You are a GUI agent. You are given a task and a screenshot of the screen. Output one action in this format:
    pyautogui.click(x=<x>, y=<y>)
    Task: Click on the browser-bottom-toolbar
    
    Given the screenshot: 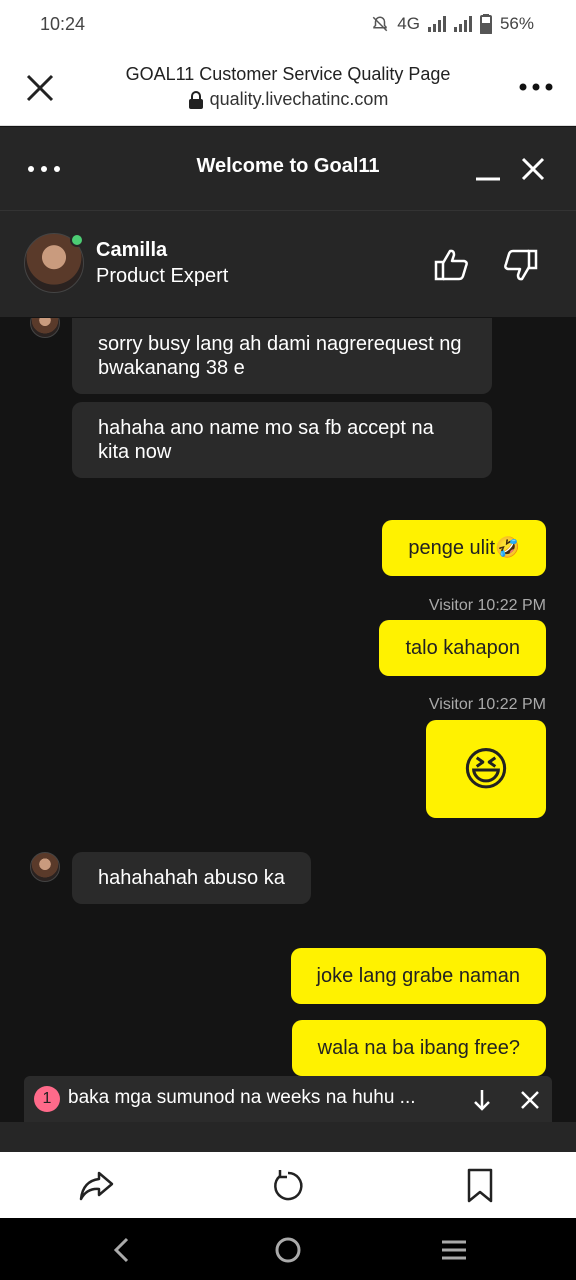 What is the action you would take?
    pyautogui.click(x=288, y=1185)
    